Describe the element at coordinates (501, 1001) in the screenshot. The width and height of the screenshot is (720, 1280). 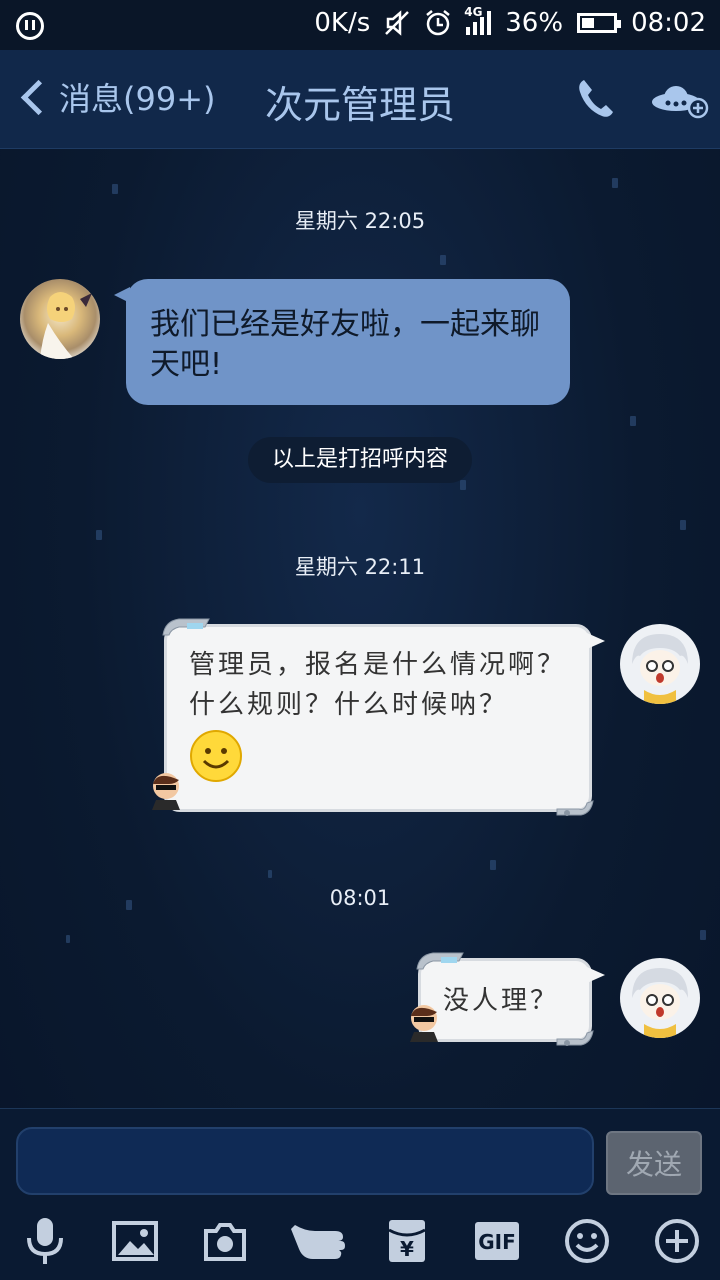
I see `message-text: 没人理？` at that location.